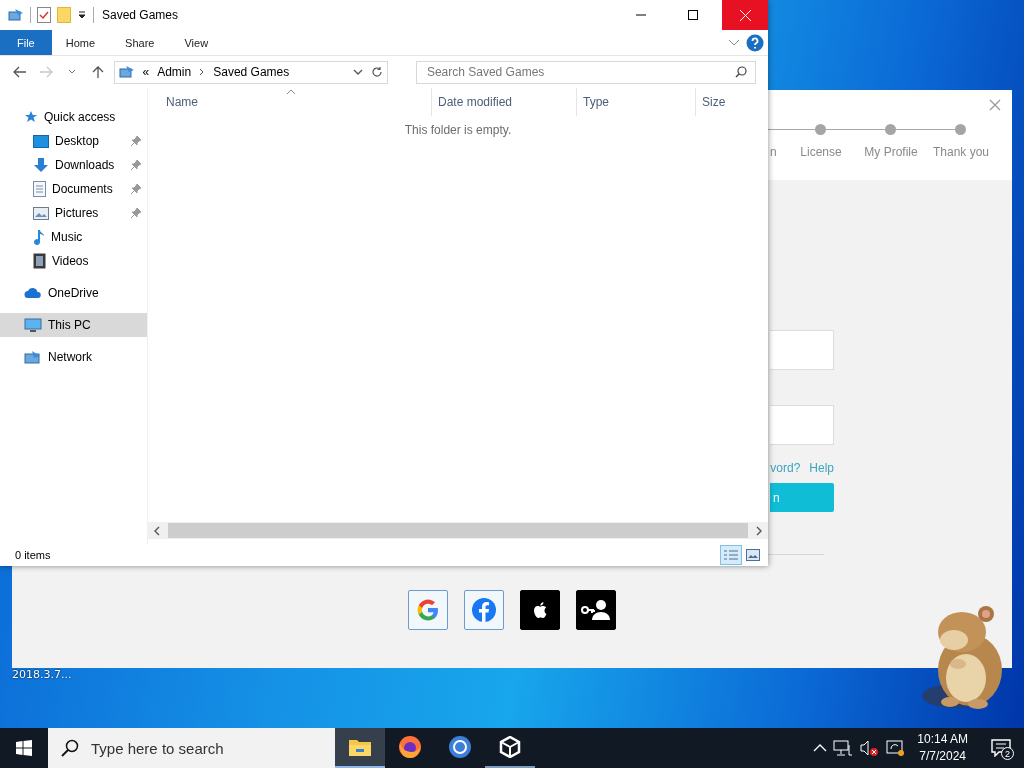 This screenshot has width=1024, height=768. I want to click on ribbon-tab: File, so click(26, 42).